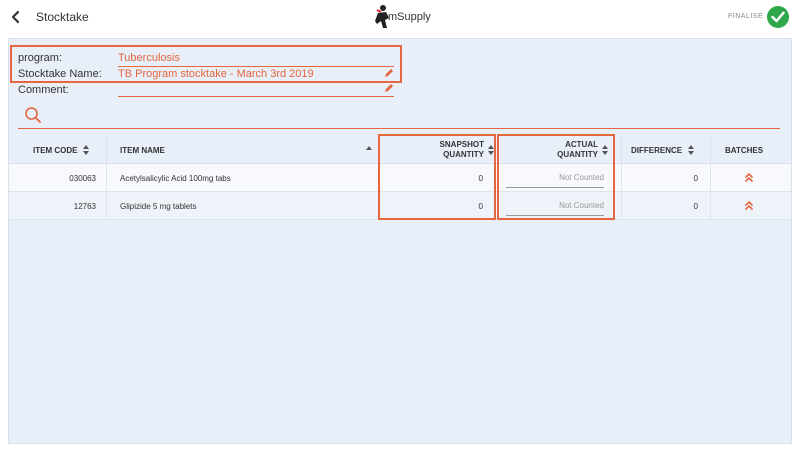  Describe the element at coordinates (399, 117) in the screenshot. I see `search-bar` at that location.